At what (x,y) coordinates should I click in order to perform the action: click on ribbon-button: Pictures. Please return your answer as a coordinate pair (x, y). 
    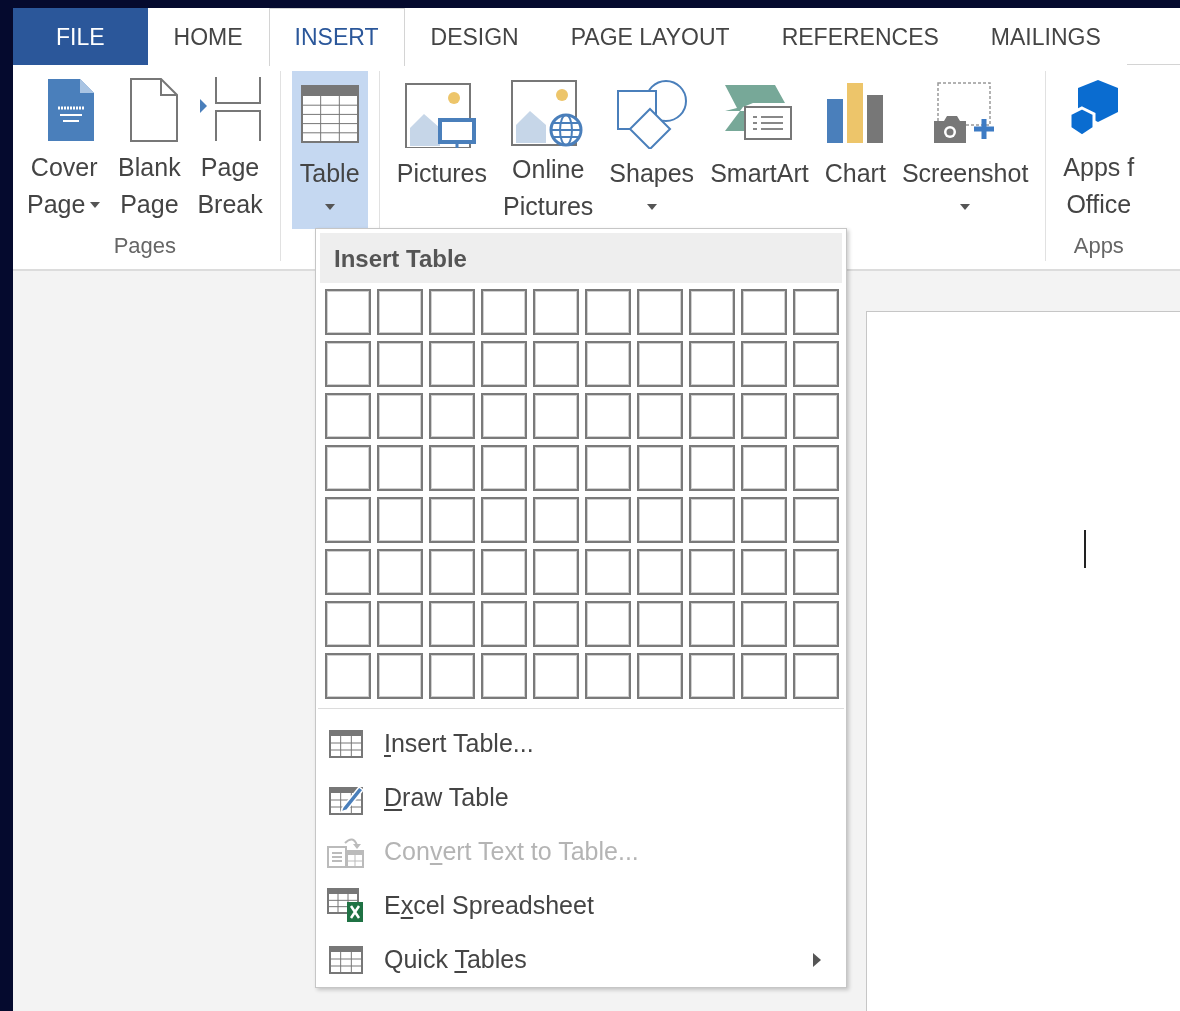
    Looking at the image, I should click on (441, 150).